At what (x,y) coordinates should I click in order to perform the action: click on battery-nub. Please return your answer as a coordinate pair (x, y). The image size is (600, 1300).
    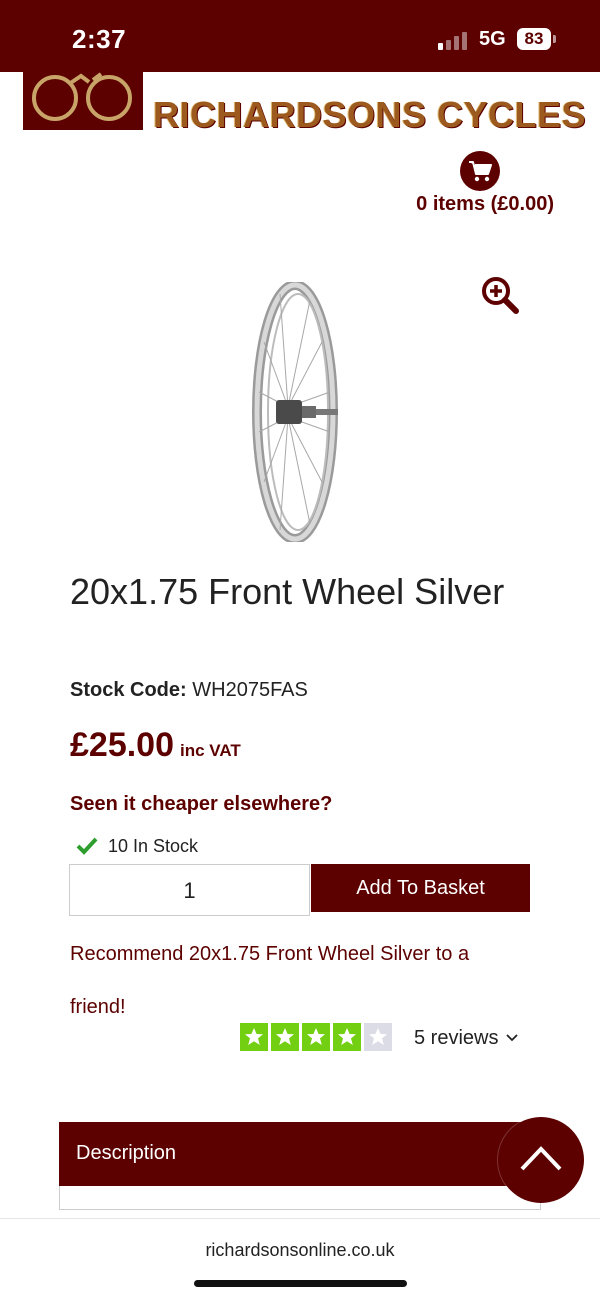
    Looking at the image, I should click on (554, 39).